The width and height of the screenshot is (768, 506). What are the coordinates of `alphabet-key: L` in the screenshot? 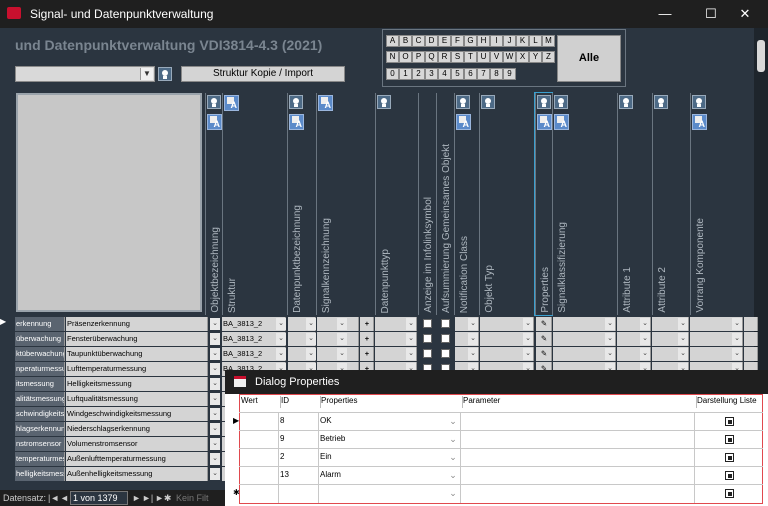 It's located at (535, 41).